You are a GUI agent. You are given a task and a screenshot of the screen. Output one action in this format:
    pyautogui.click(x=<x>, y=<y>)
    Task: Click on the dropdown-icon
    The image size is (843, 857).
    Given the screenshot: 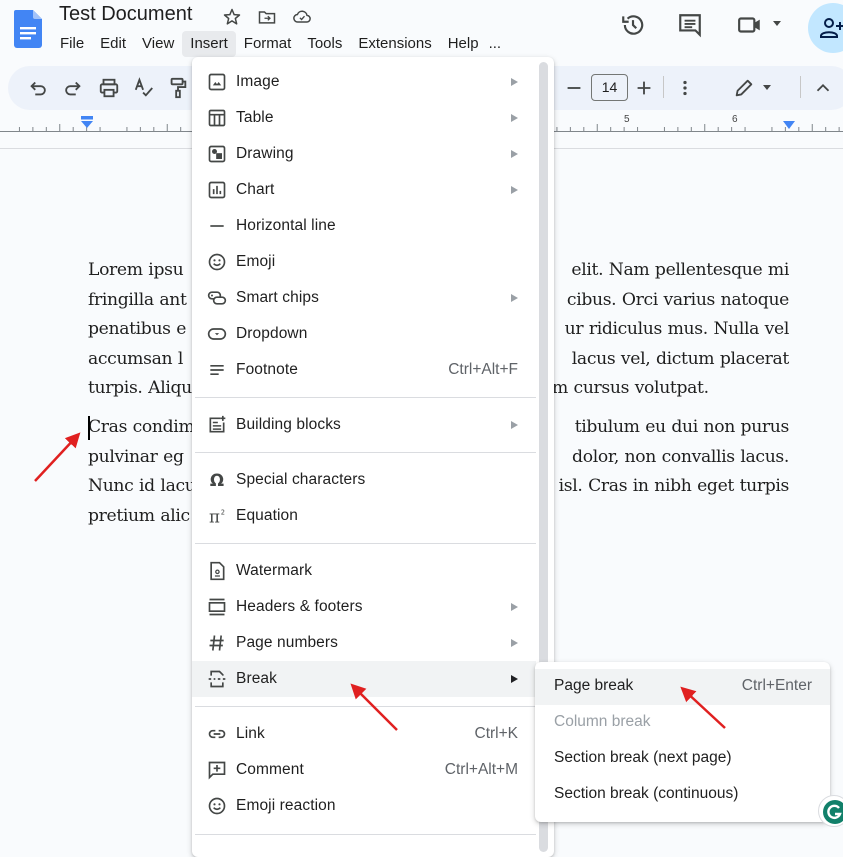 What is the action you would take?
    pyautogui.click(x=217, y=334)
    